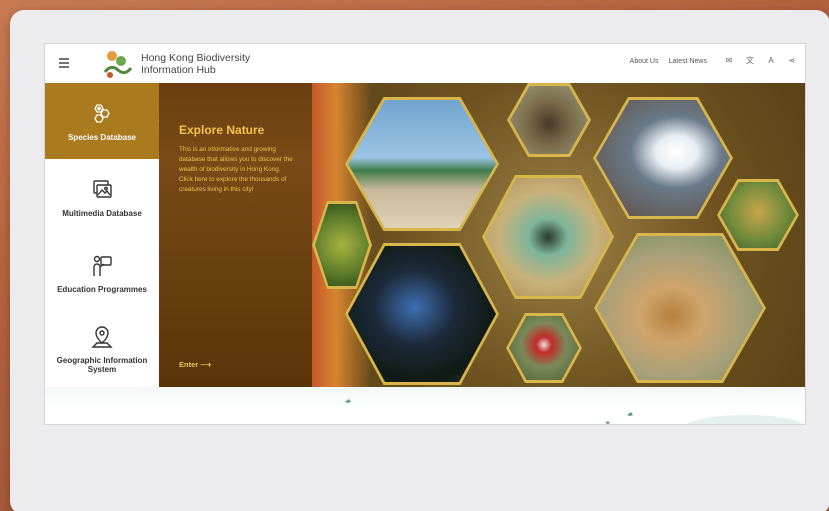  I want to click on explore-title: Explore Nature, so click(222, 130).